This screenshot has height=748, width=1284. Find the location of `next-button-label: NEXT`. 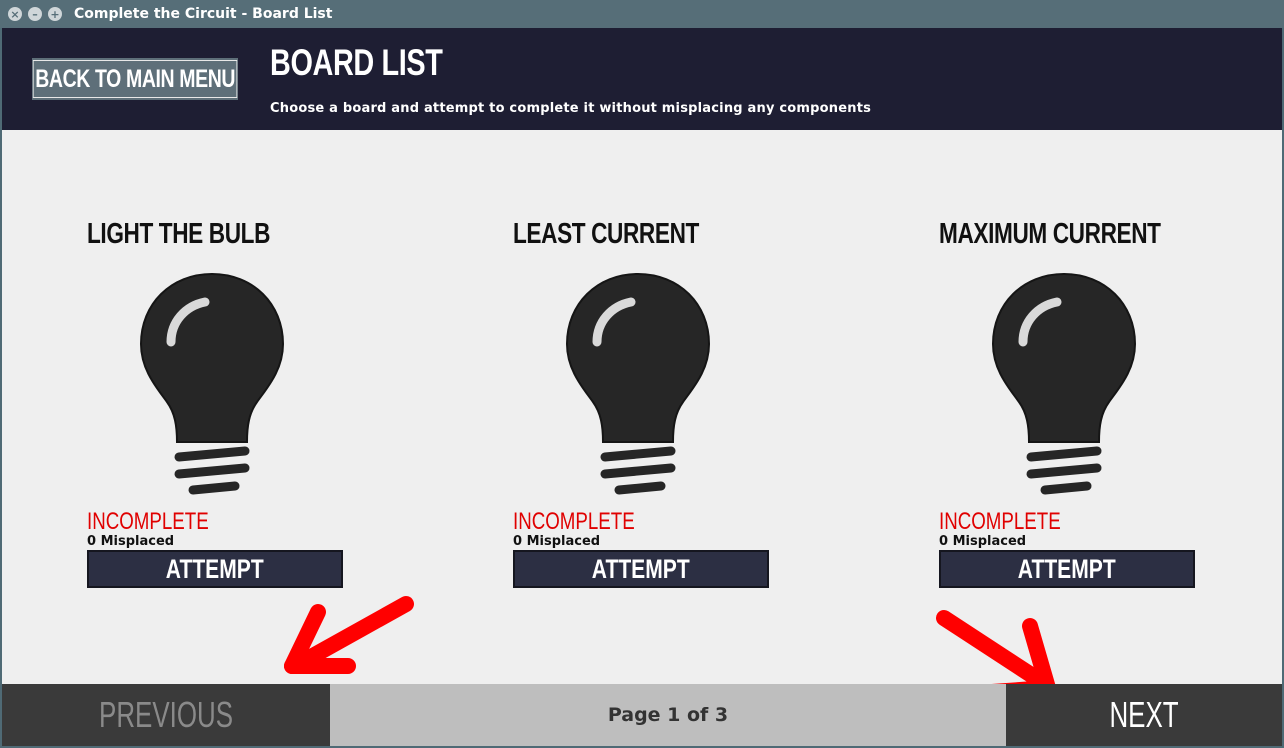

next-button-label: NEXT is located at coordinates (1144, 714).